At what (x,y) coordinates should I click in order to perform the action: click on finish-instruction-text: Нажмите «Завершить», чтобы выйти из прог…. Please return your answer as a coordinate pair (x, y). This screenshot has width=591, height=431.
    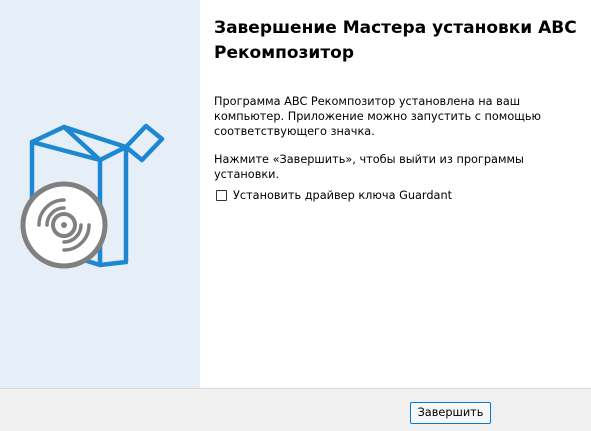
    Looking at the image, I should click on (369, 167).